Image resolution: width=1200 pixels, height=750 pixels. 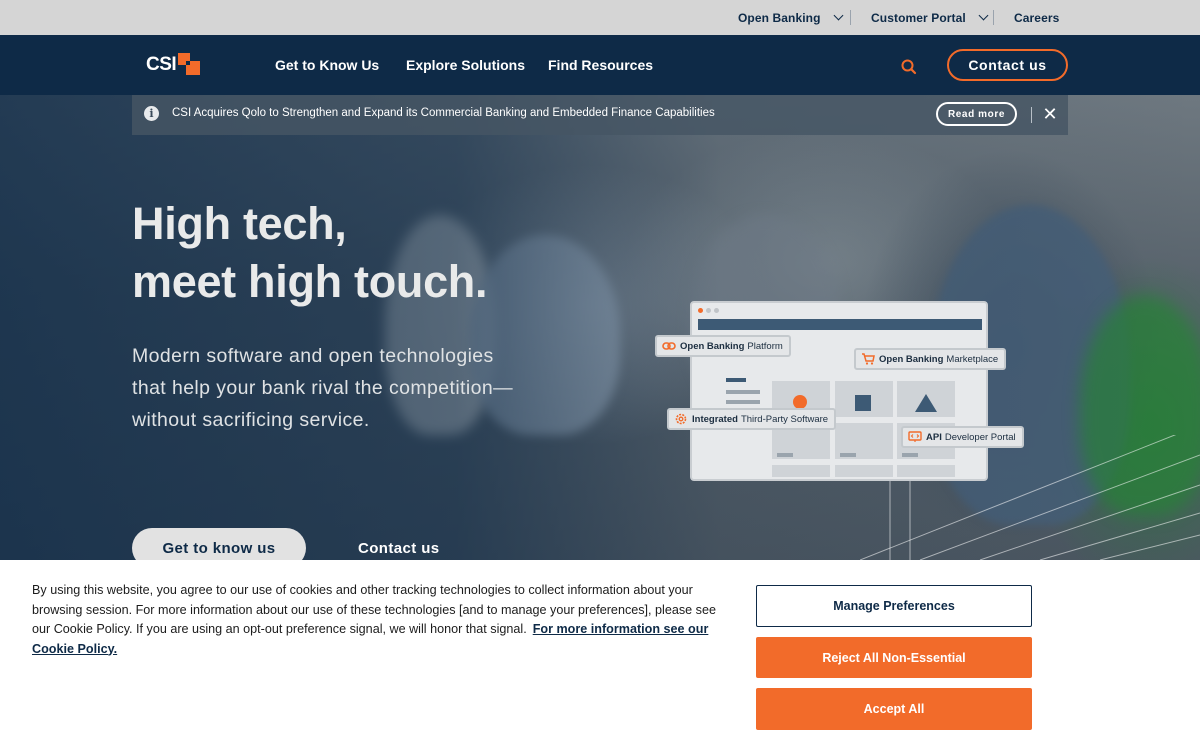 What do you see at coordinates (894, 709) in the screenshot?
I see `accept-all-button: Accept All` at bounding box center [894, 709].